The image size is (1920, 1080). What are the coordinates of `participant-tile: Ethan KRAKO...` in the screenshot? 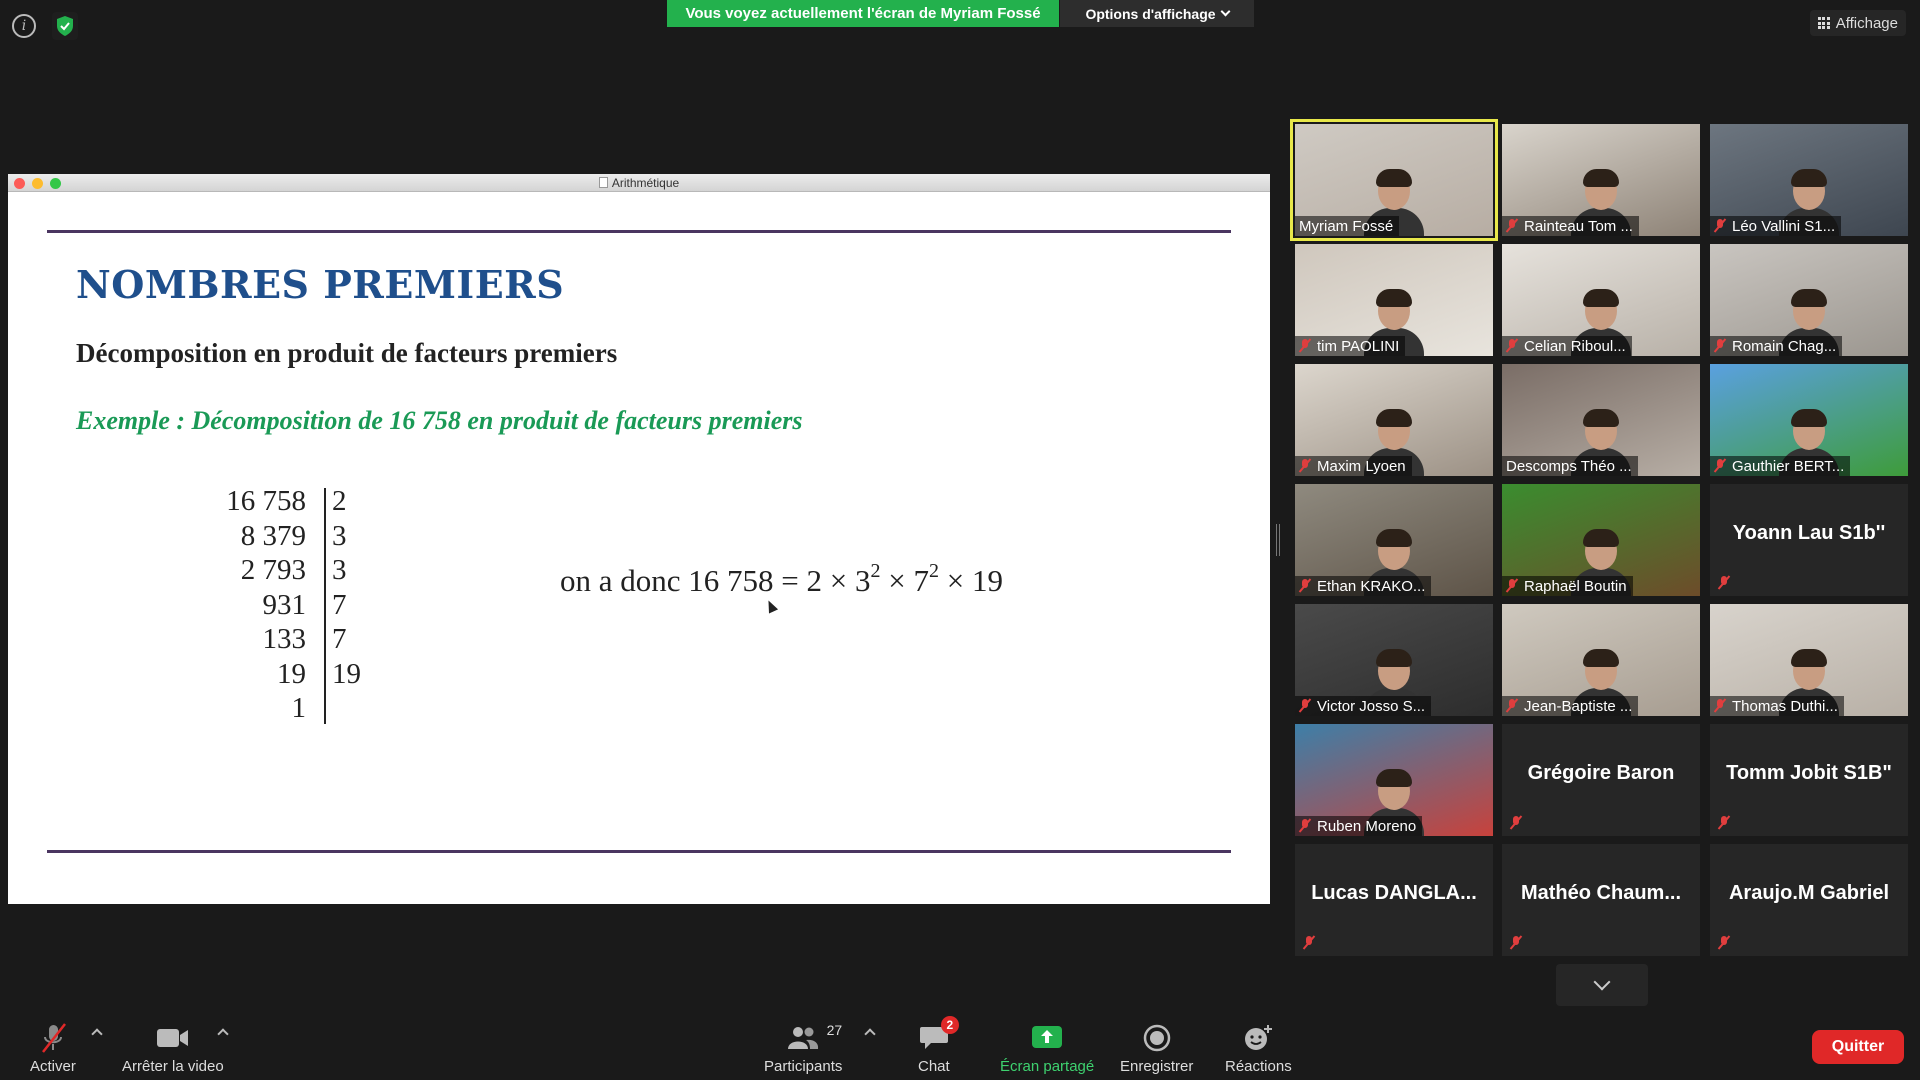 It's located at (1394, 540).